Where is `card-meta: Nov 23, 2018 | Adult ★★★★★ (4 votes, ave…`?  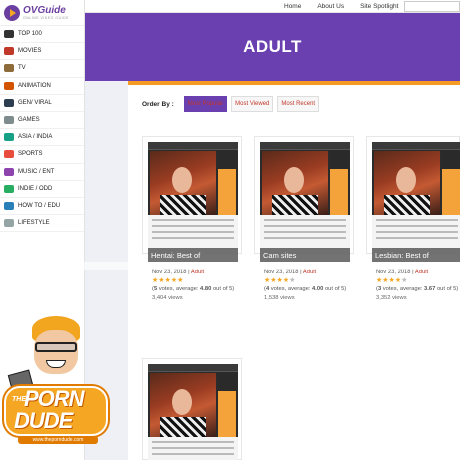
card-meta: Nov 23, 2018 | Adult ★★★★★ (4 votes, ave… is located at coordinates (320, 285).